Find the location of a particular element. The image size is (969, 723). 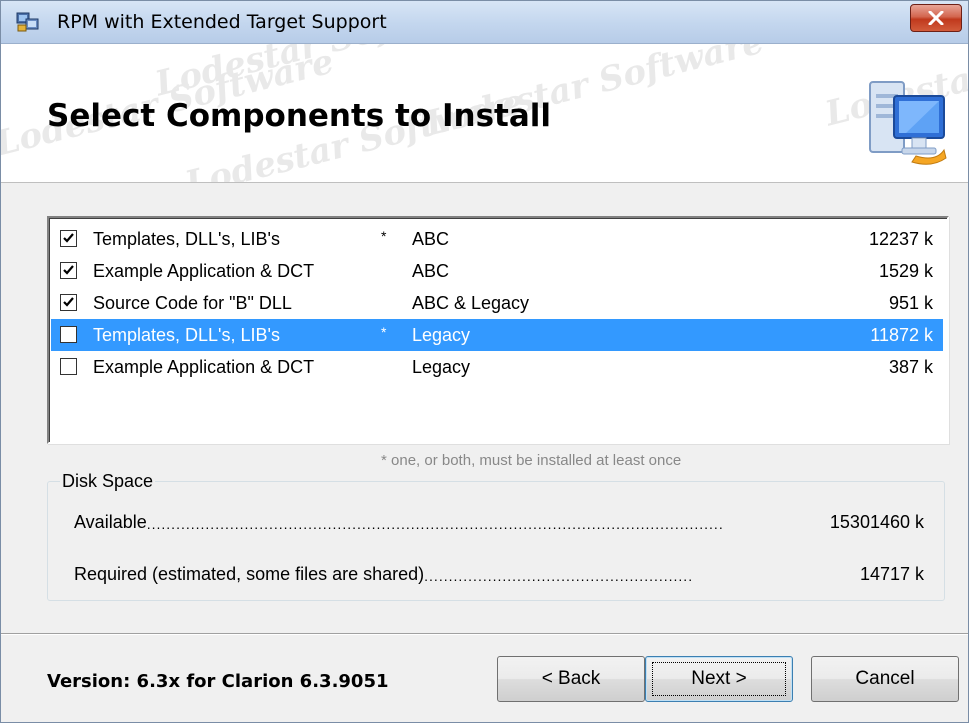

back-button: < Back is located at coordinates (571, 679).